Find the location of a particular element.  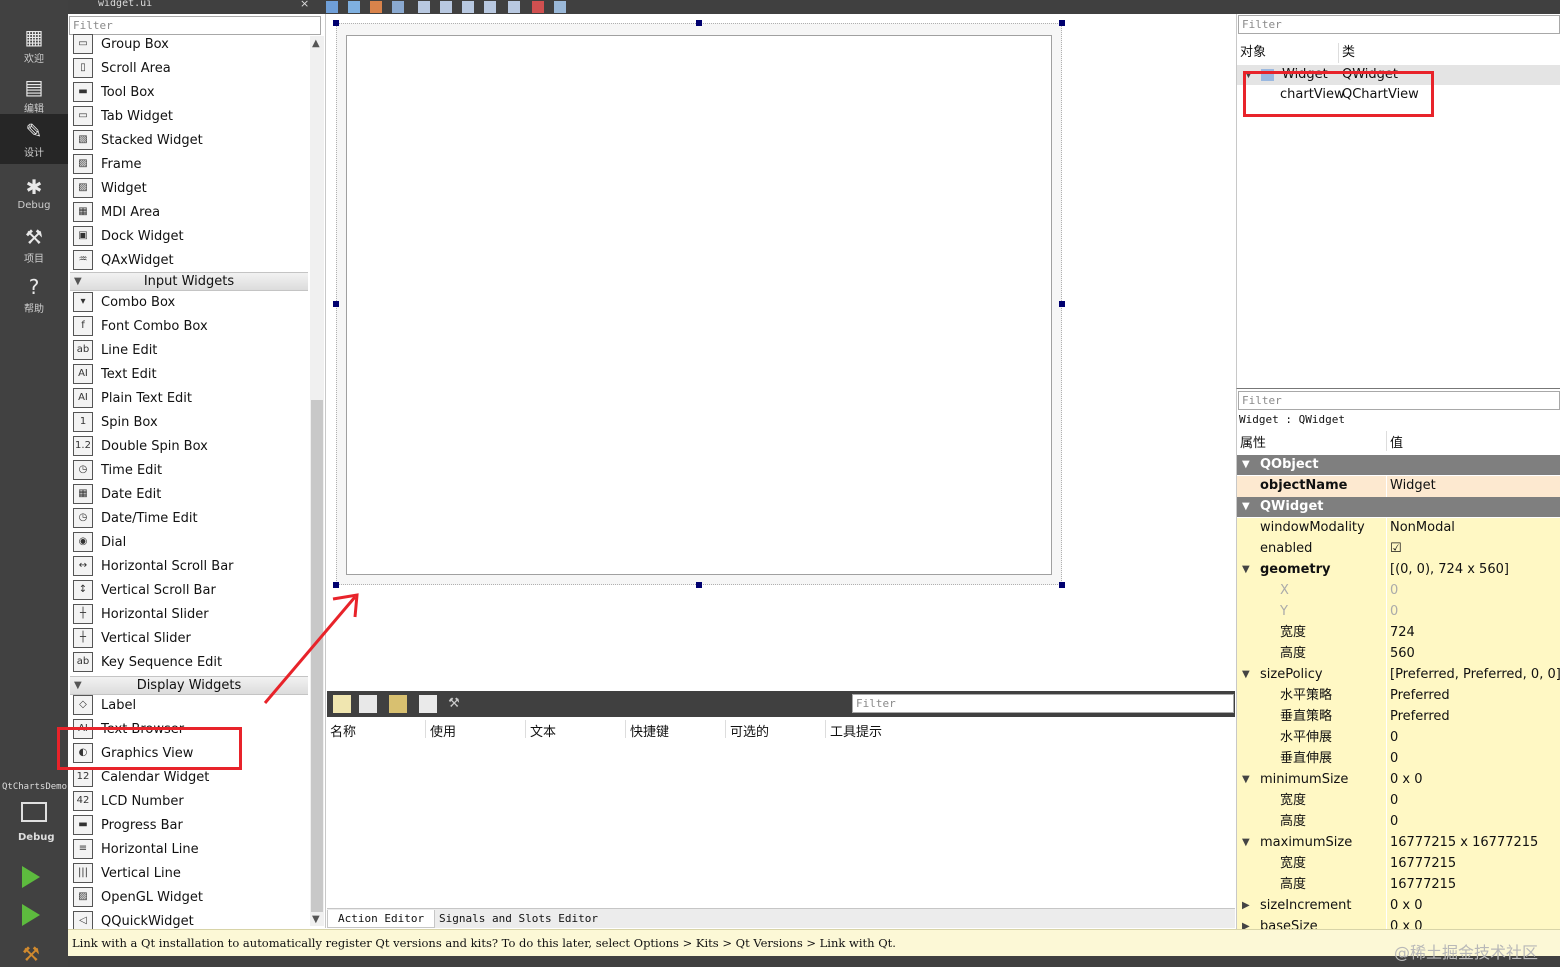

col-property: 属性 is located at coordinates (1253, 441).